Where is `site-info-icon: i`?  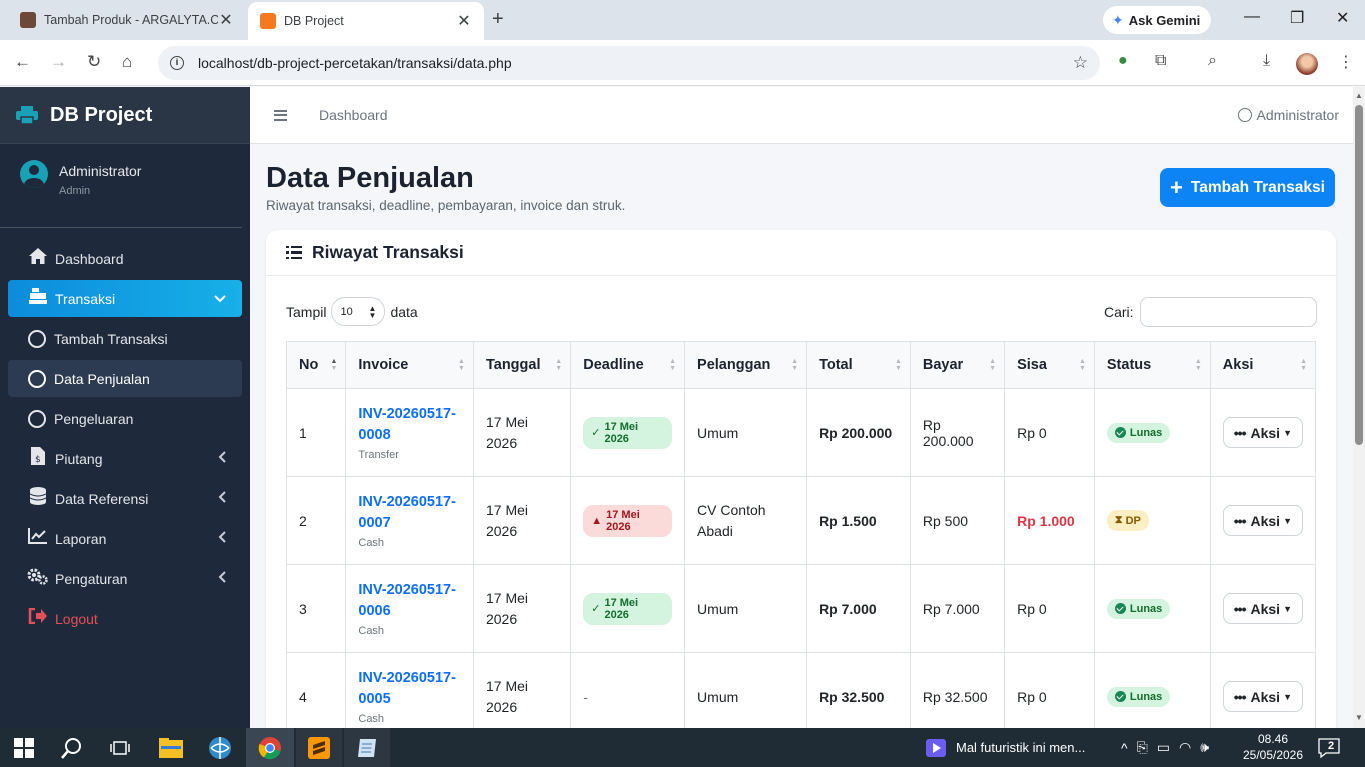
site-info-icon: i is located at coordinates (177, 63).